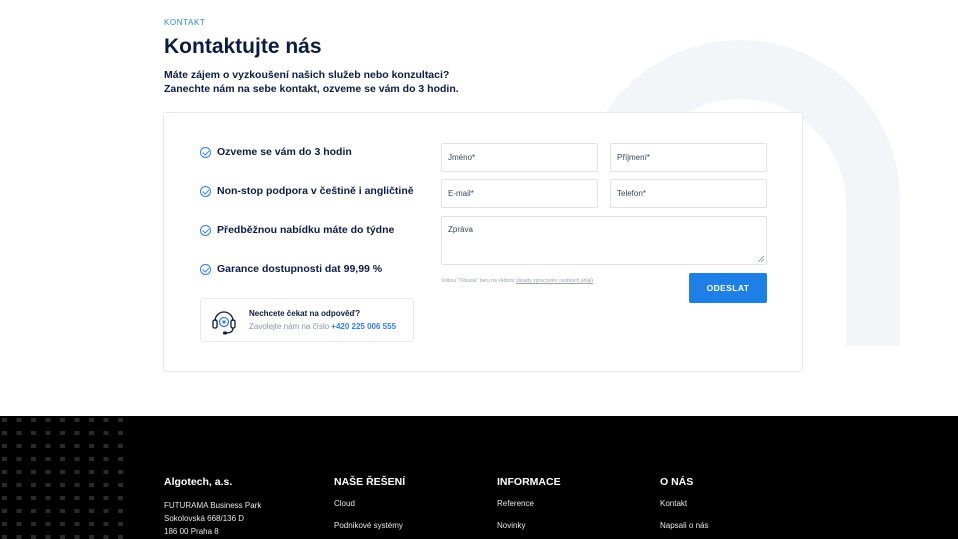 Image resolution: width=958 pixels, height=539 pixels. I want to click on email-field-wrapper, so click(519, 193).